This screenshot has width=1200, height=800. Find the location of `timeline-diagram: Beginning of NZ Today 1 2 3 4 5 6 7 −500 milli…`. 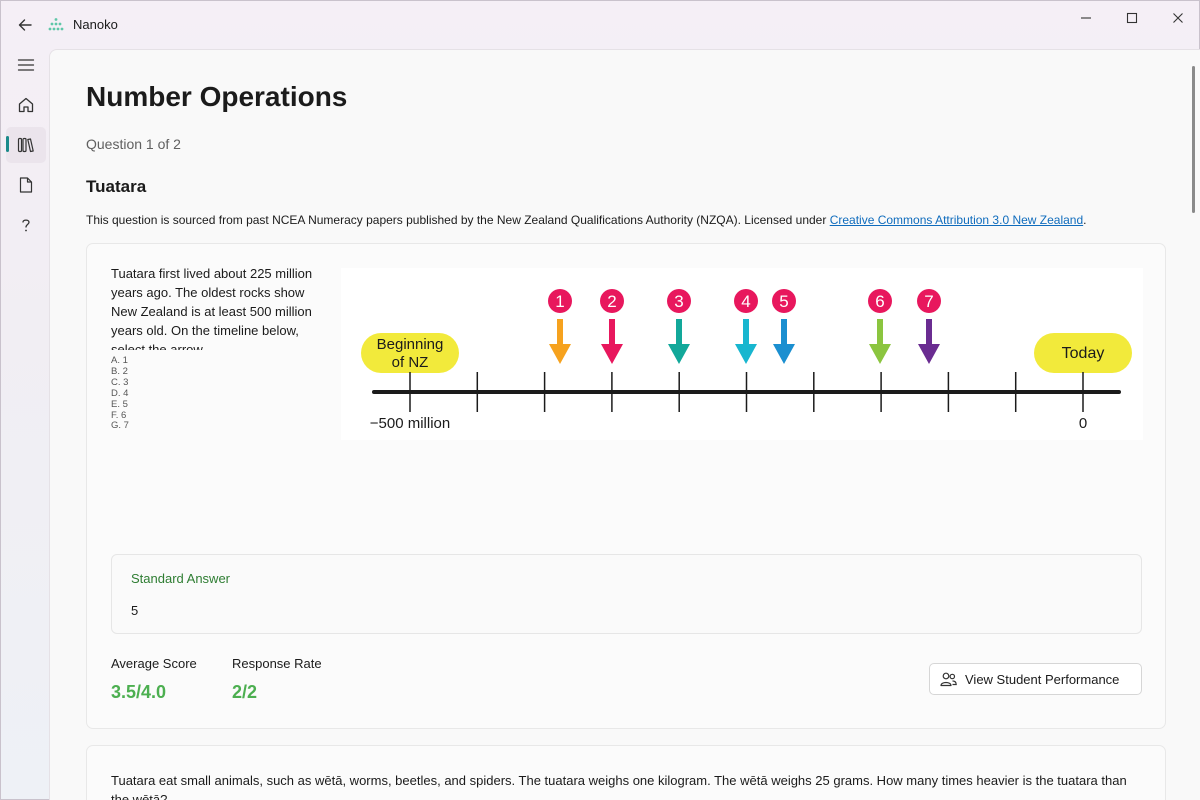

timeline-diagram: Beginning of NZ Today 1 2 3 4 5 6 7 −500 milli… is located at coordinates (746, 360).